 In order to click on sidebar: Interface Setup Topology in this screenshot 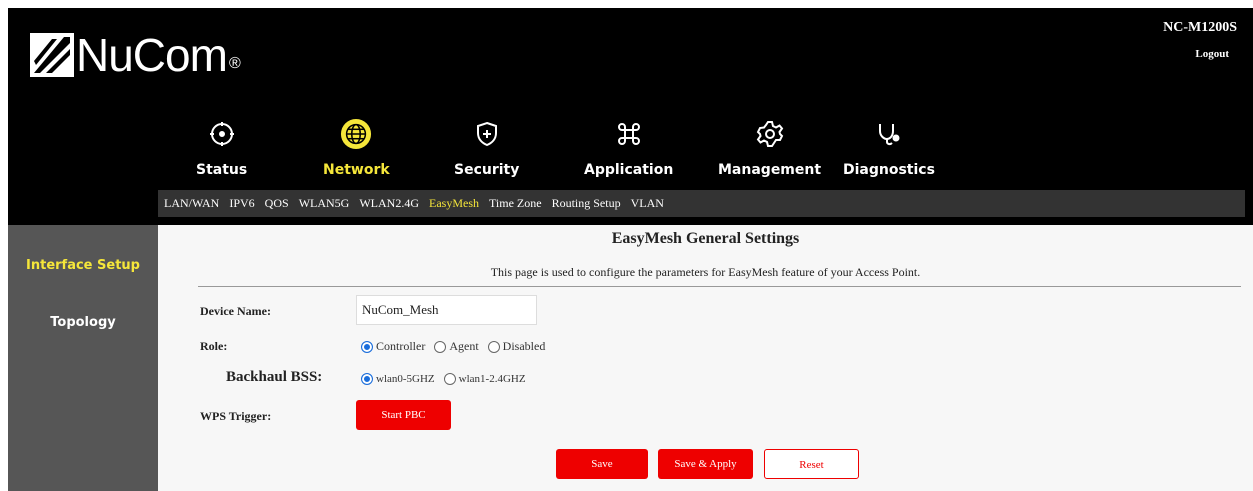, I will do `click(83, 358)`.